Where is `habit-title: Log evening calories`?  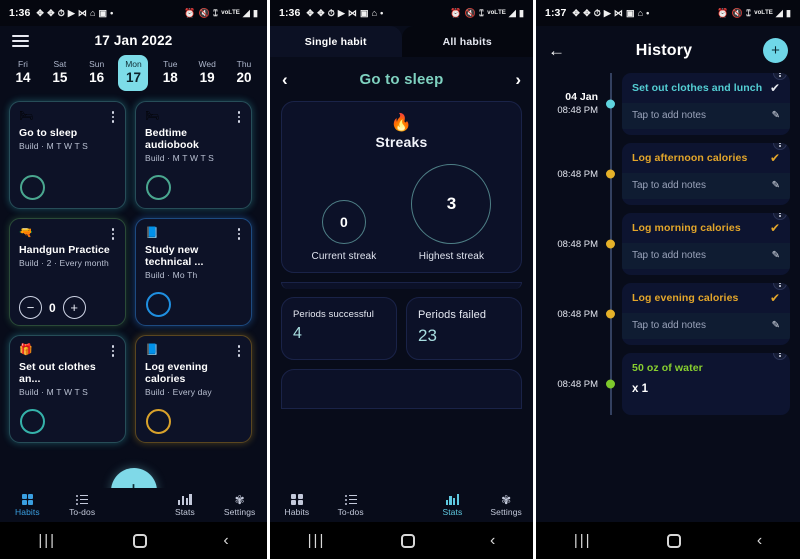
habit-title: Log evening calories is located at coordinates (176, 372).